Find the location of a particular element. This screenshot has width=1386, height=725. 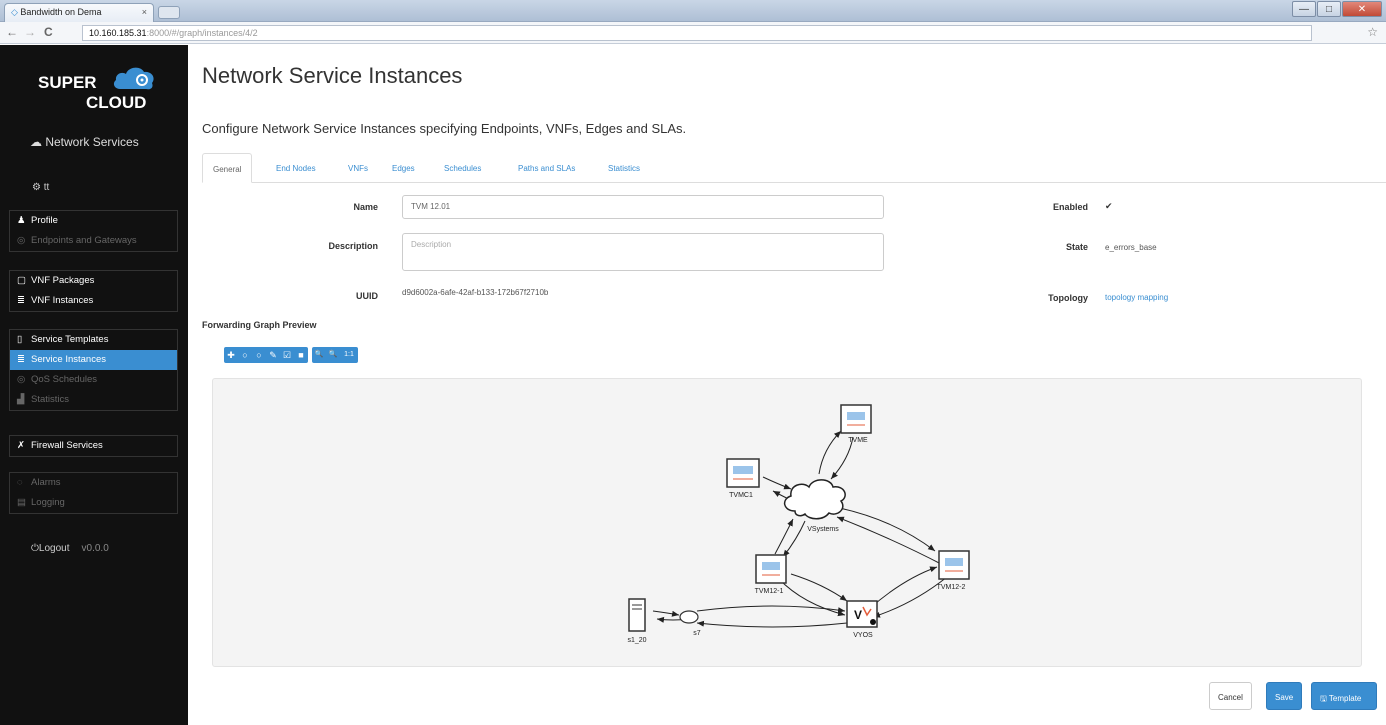

node-label-s7: s7 is located at coordinates (697, 633).